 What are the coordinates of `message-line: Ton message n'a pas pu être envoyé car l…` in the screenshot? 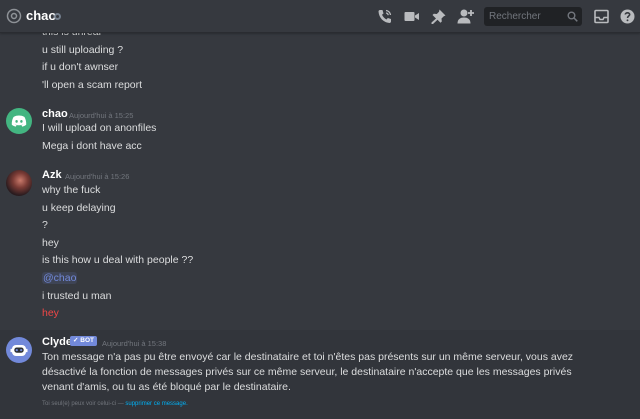 It's located at (308, 372).